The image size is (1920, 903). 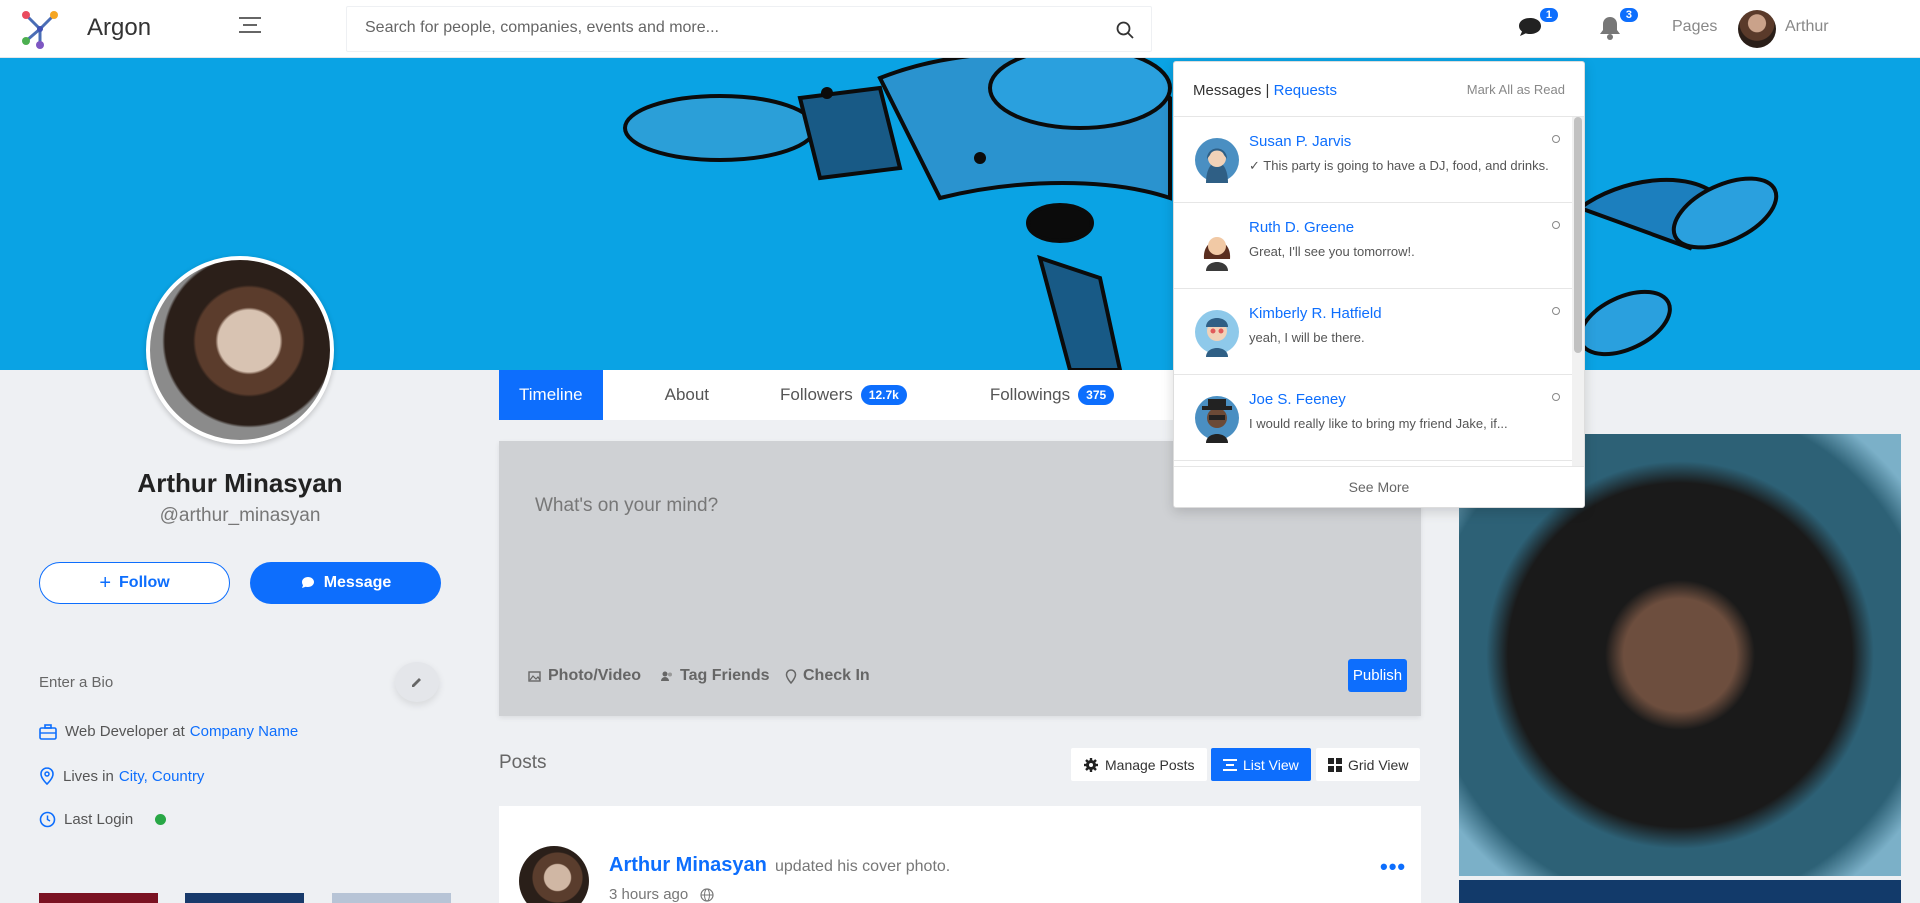 I want to click on tab-followings-label: Followings, so click(x=1030, y=394).